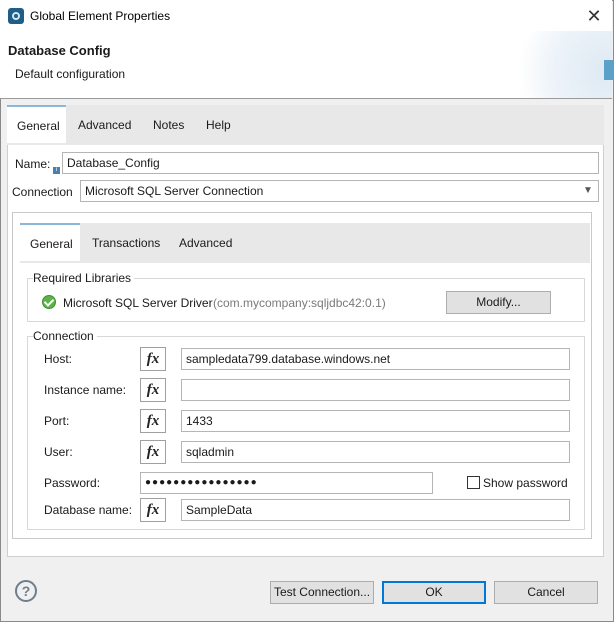 This screenshot has height=622, width=614. Describe the element at coordinates (57, 421) in the screenshot. I see `port-label: Port:` at that location.